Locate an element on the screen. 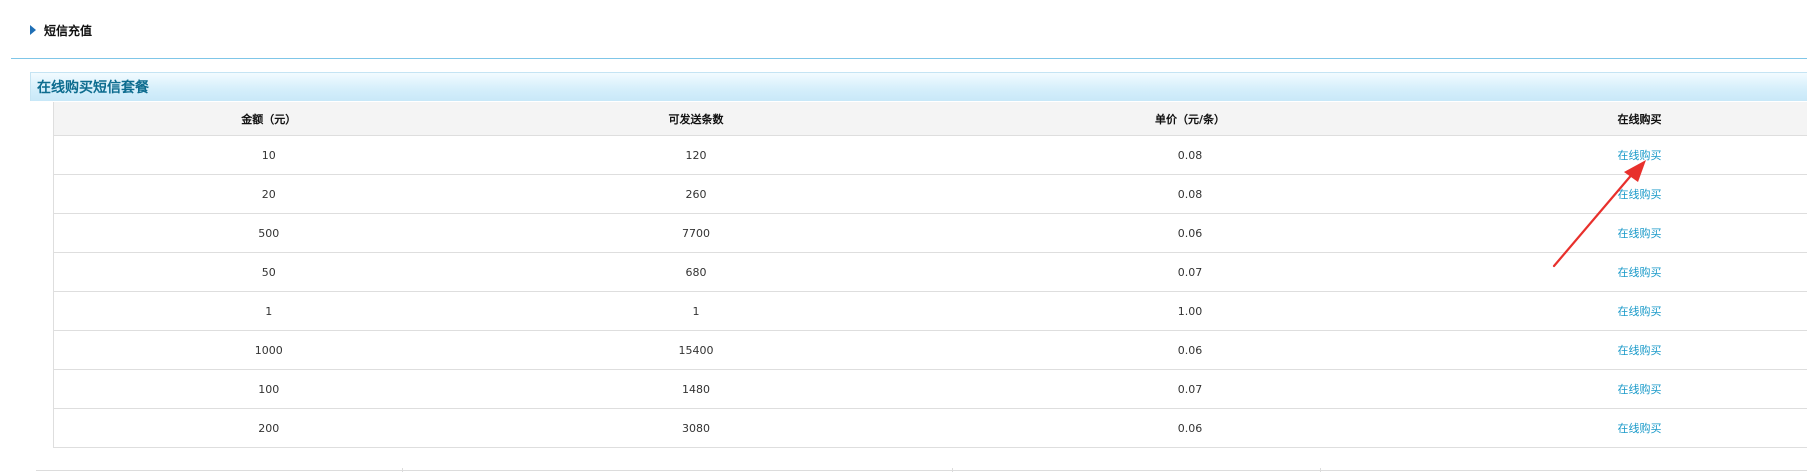 The image size is (1807, 474). amount-cell: 200 is located at coordinates (268, 428).